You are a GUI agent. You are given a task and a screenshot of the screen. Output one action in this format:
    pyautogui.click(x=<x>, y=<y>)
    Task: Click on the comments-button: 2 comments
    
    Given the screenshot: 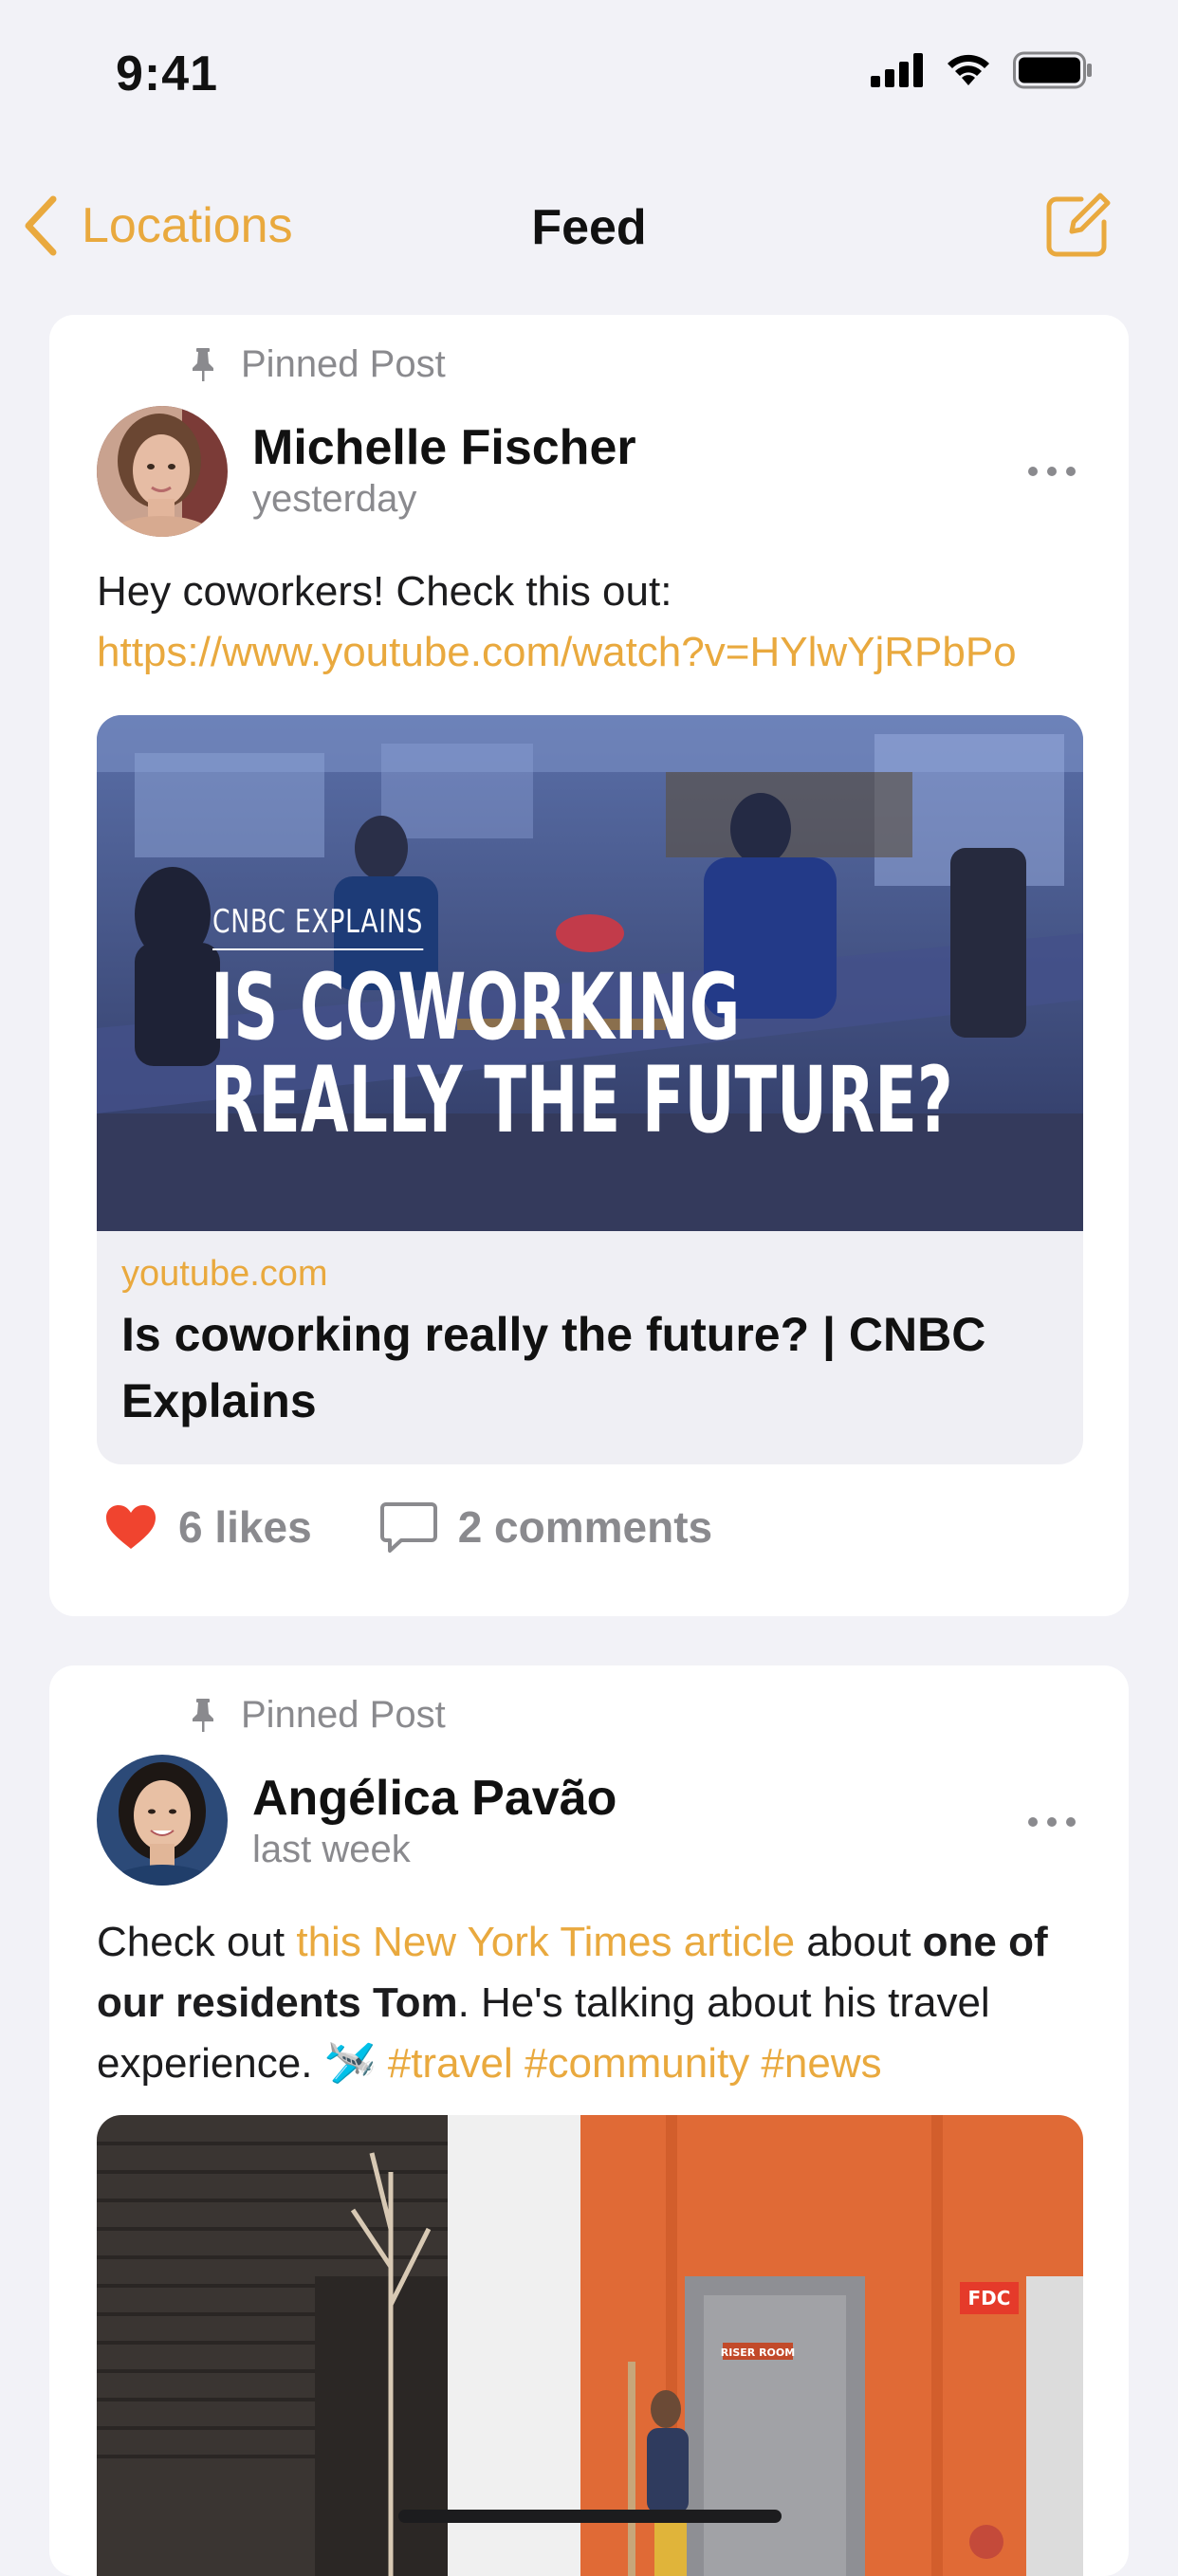 What is the action you would take?
    pyautogui.click(x=546, y=1527)
    